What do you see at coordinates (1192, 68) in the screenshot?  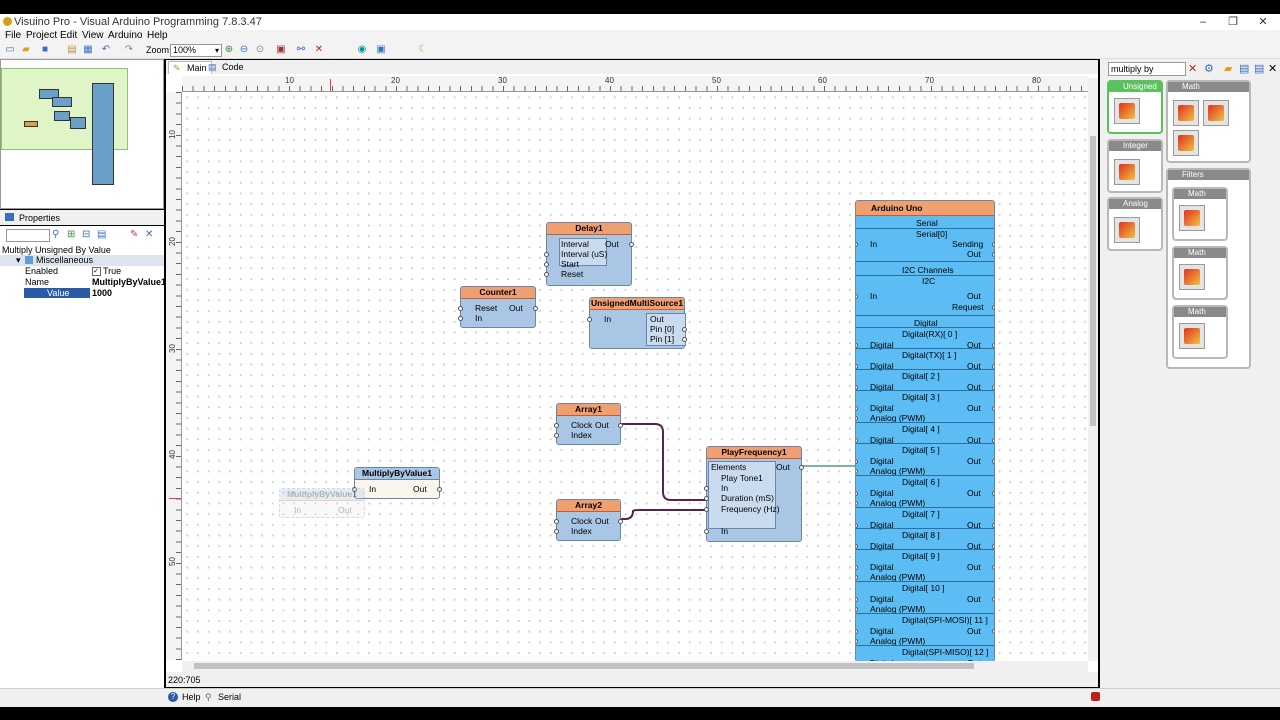 I see `clear-search-icon: ✕` at bounding box center [1192, 68].